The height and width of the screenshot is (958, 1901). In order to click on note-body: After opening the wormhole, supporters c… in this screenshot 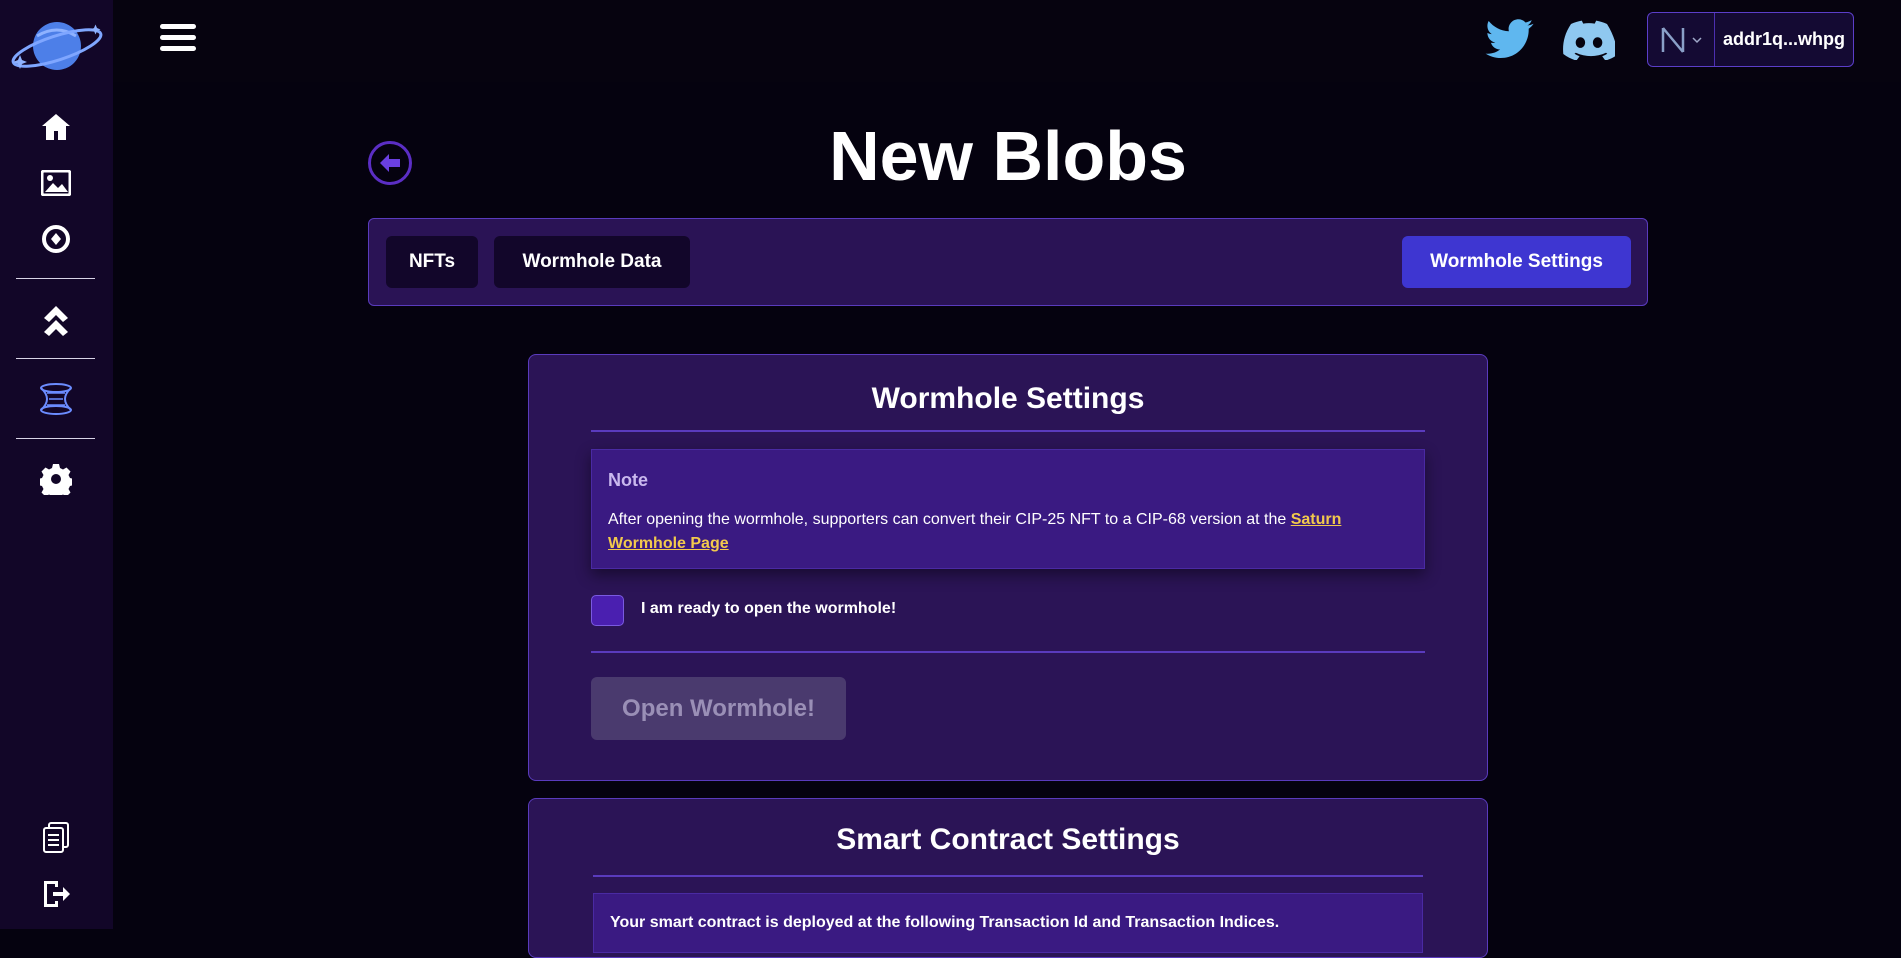, I will do `click(947, 519)`.